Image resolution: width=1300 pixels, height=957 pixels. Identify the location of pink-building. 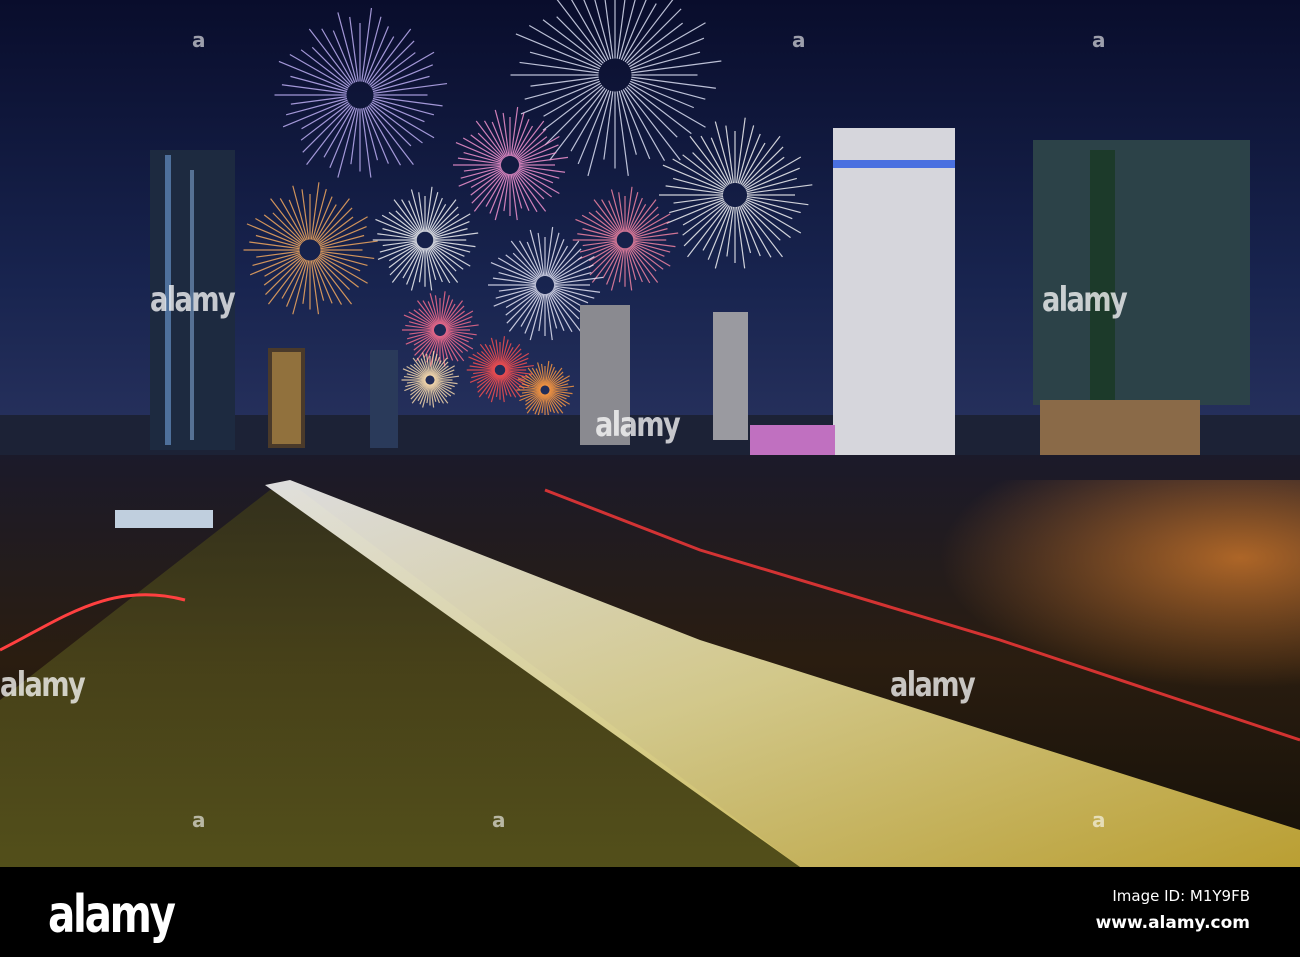
(792, 442).